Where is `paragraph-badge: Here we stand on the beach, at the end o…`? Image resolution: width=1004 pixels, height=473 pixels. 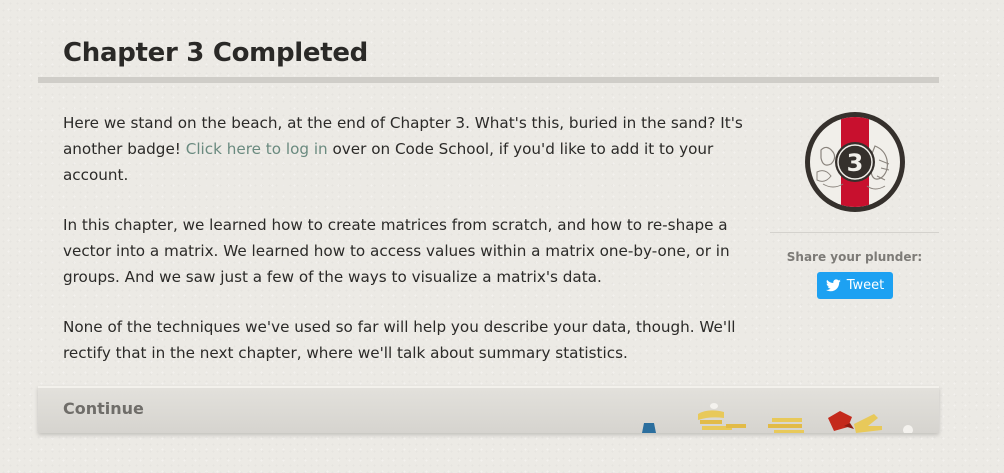 paragraph-badge: Here we stand on the beach, at the end o… is located at coordinates (408, 149).